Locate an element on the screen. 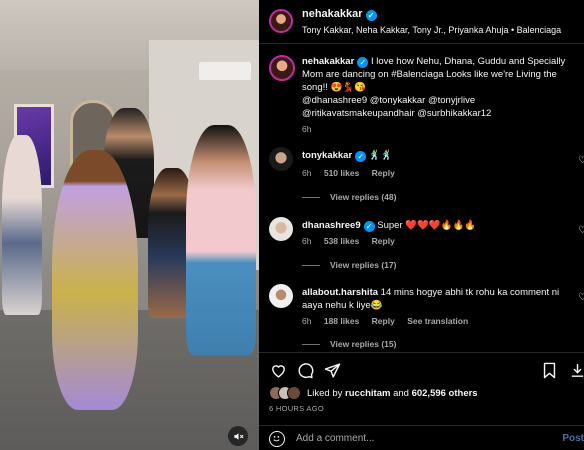 Image resolution: width=584 pixels, height=450 pixels. emoji-icon is located at coordinates (276, 439).